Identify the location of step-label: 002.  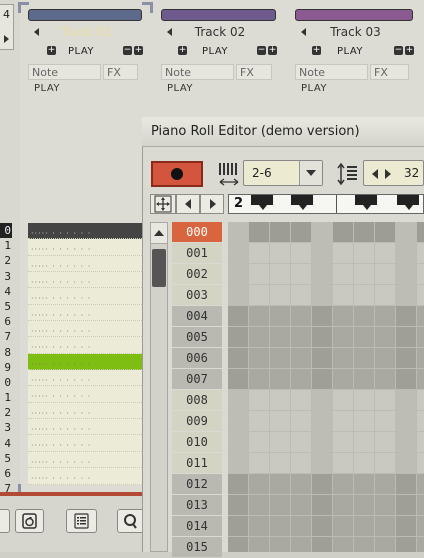
(197, 274).